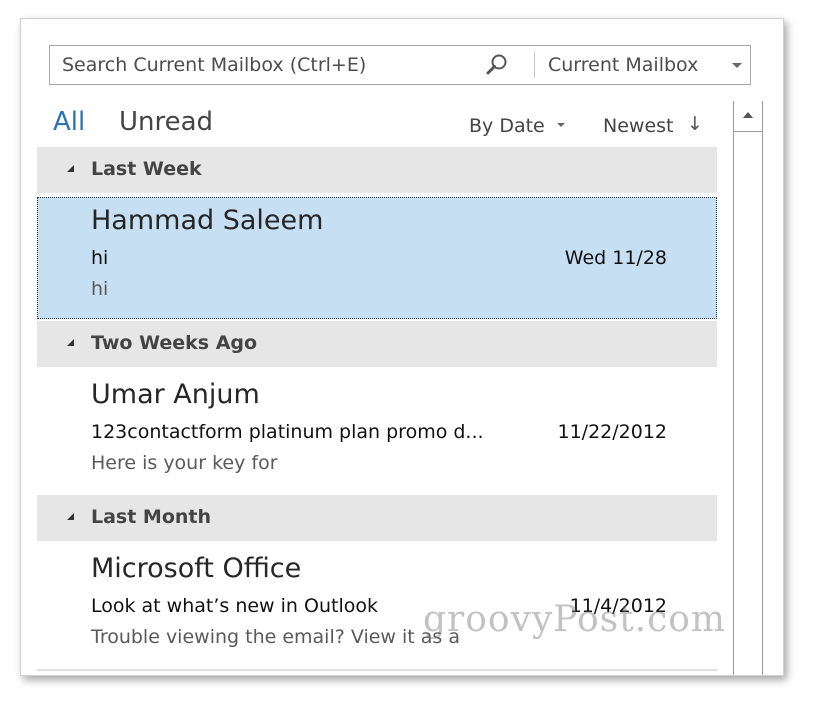 The height and width of the screenshot is (710, 820). I want to click on search-icon, so click(497, 65).